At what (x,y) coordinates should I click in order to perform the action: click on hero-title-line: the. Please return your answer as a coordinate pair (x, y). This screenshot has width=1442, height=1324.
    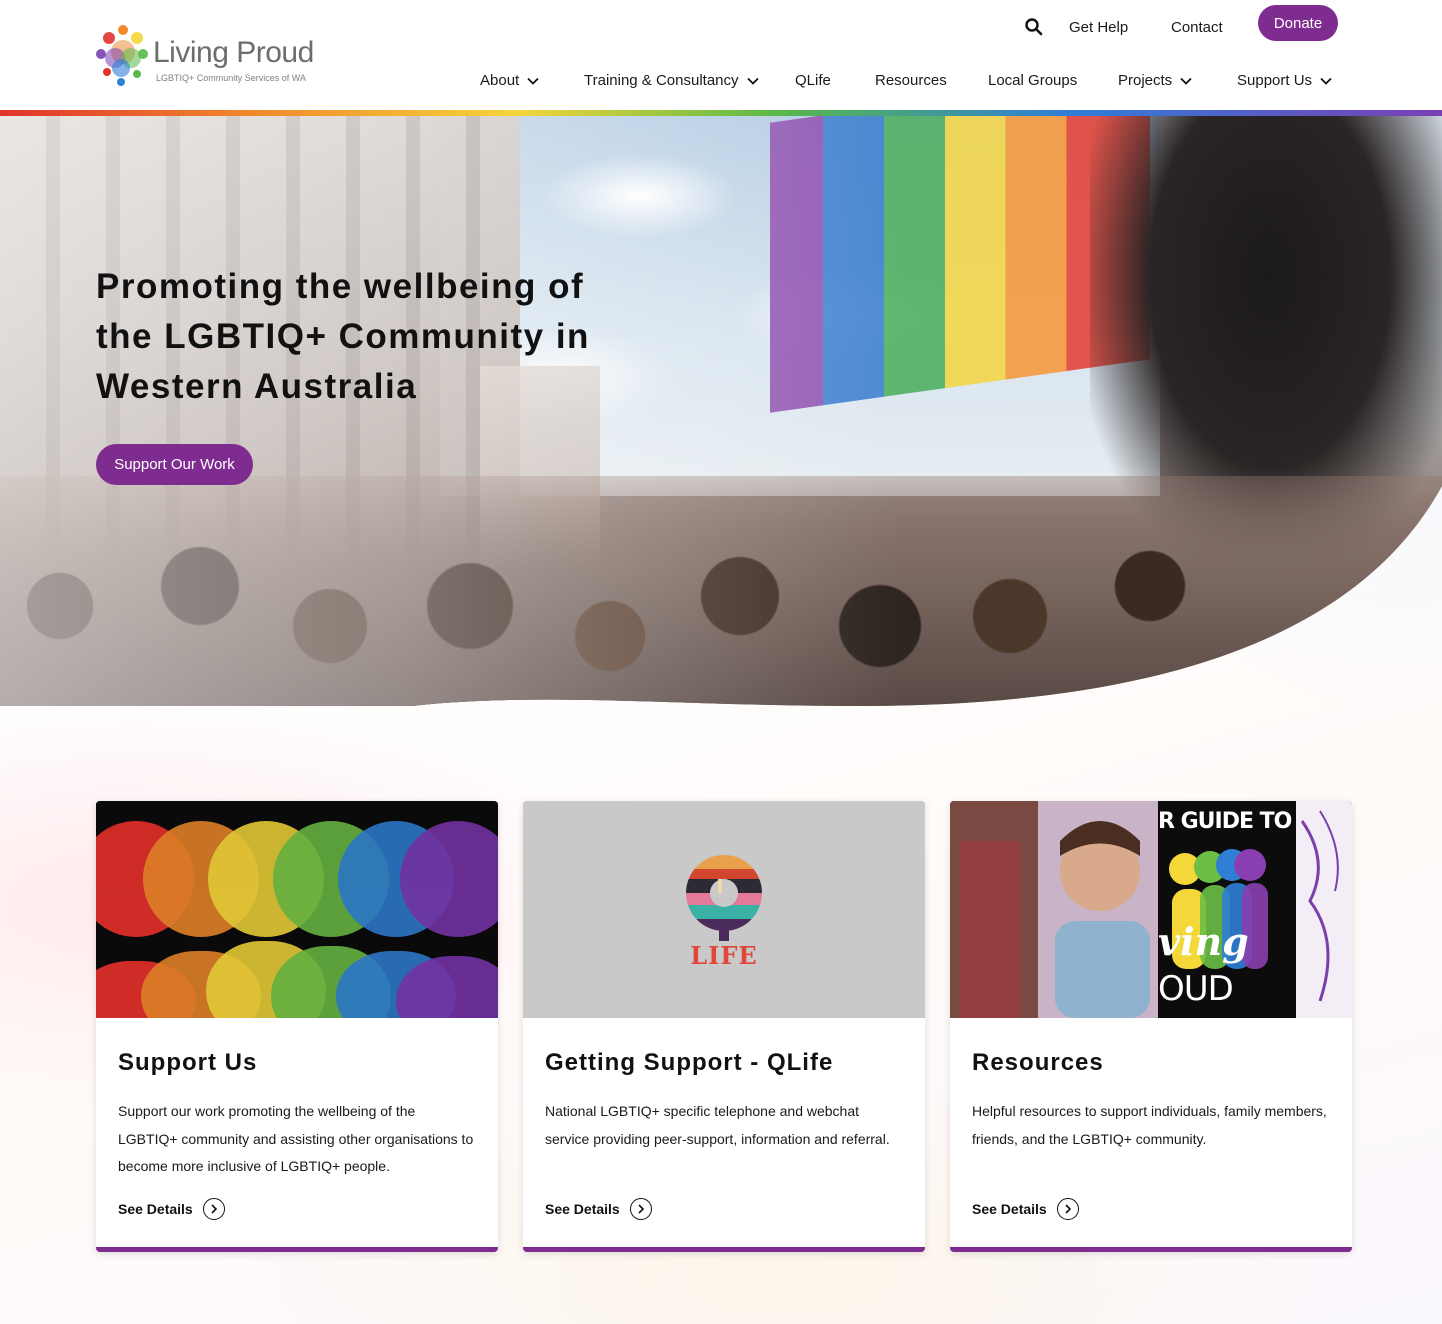
    Looking at the image, I should click on (130, 336).